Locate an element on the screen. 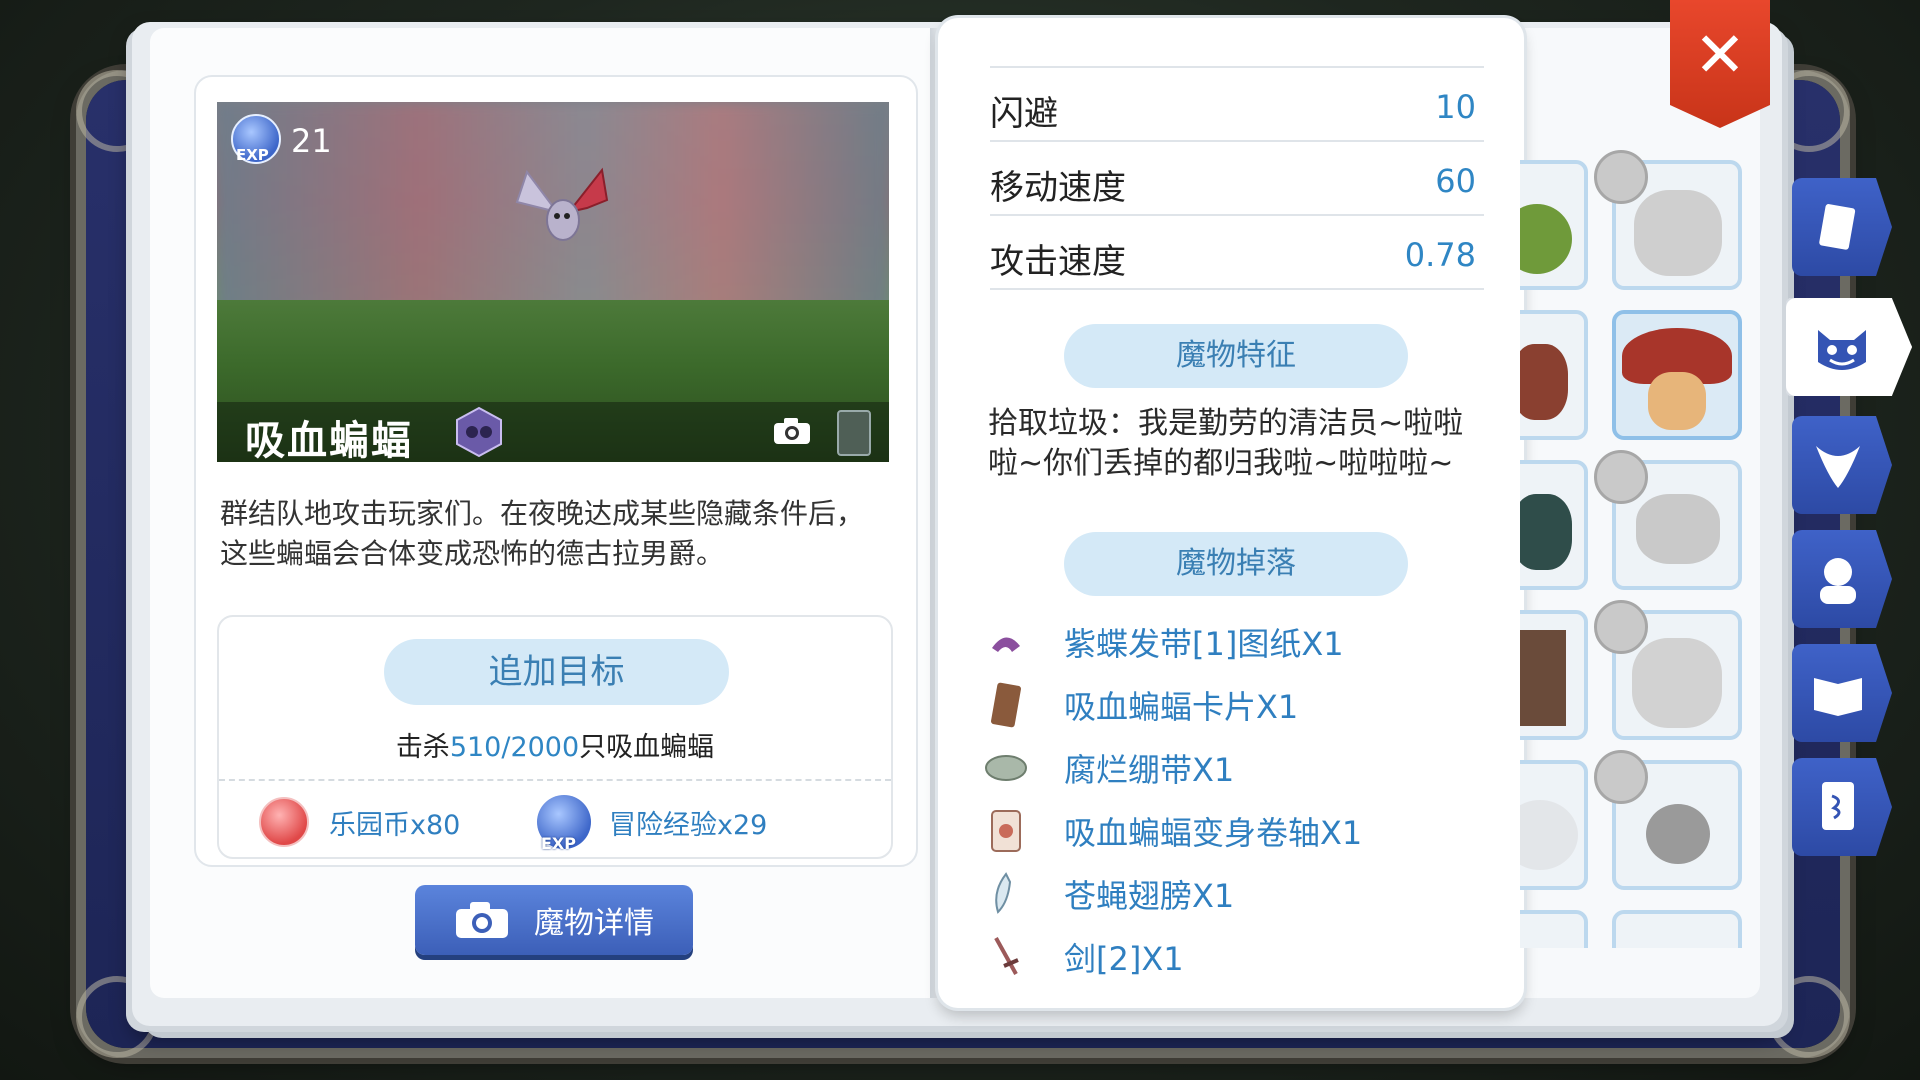 Image resolution: width=1920 pixels, height=1080 pixels. tab-monster is located at coordinates (1849, 347).